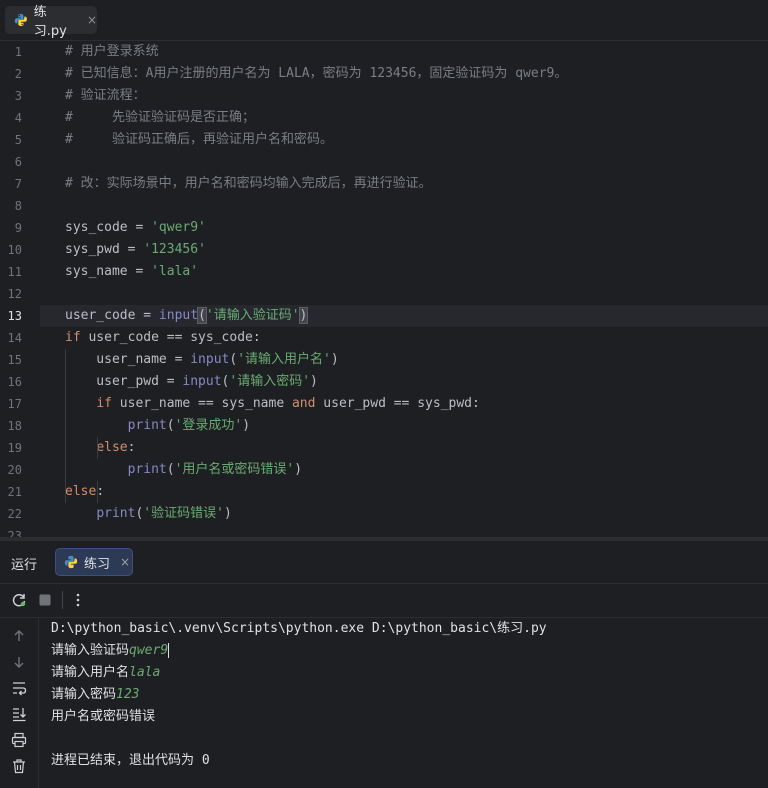 The width and height of the screenshot is (768, 788). What do you see at coordinates (103, 716) in the screenshot?
I see `console-result-line: 用户名或密码错误` at bounding box center [103, 716].